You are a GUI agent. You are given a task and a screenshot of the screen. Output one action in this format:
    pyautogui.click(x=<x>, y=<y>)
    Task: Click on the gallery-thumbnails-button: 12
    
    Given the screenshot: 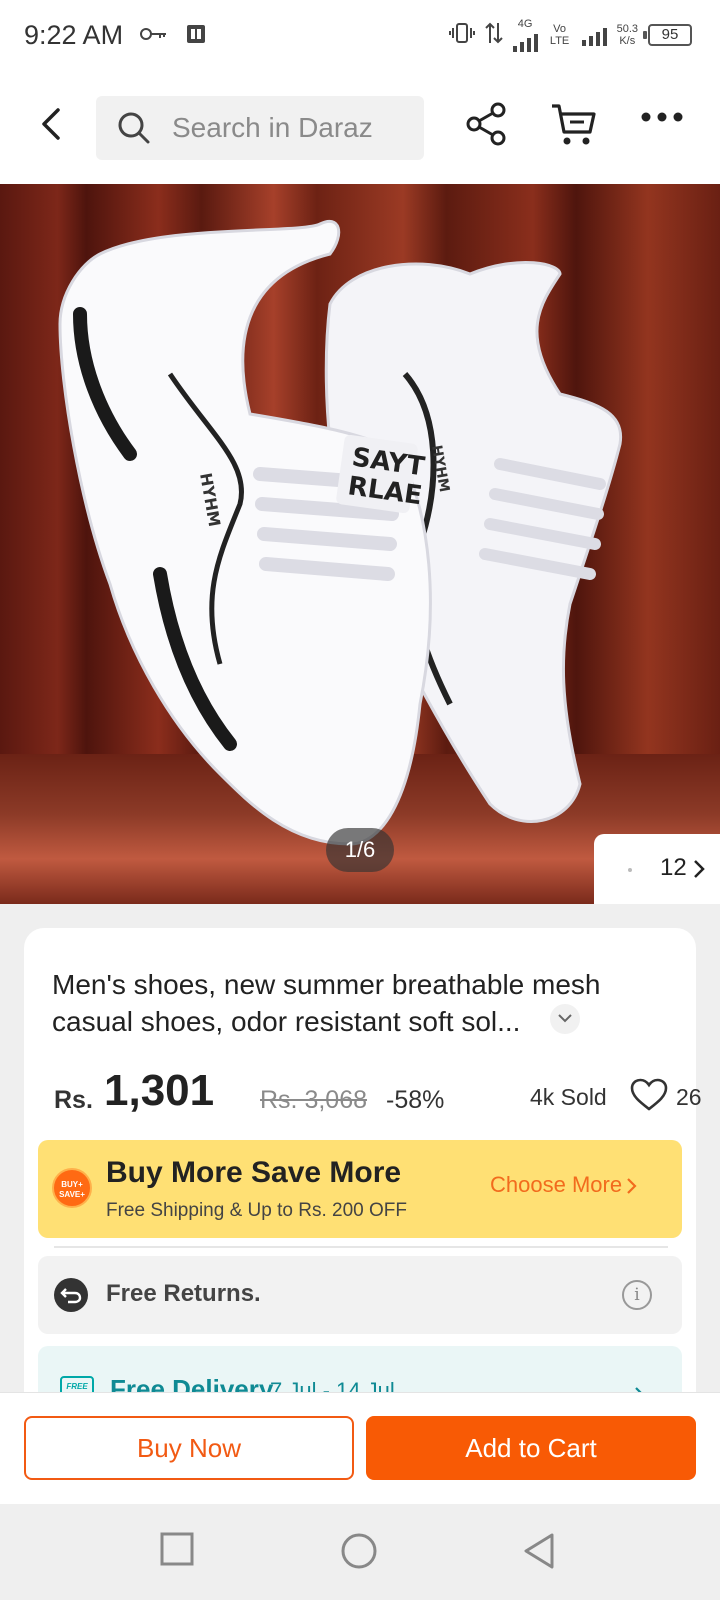 What is the action you would take?
    pyautogui.click(x=657, y=869)
    